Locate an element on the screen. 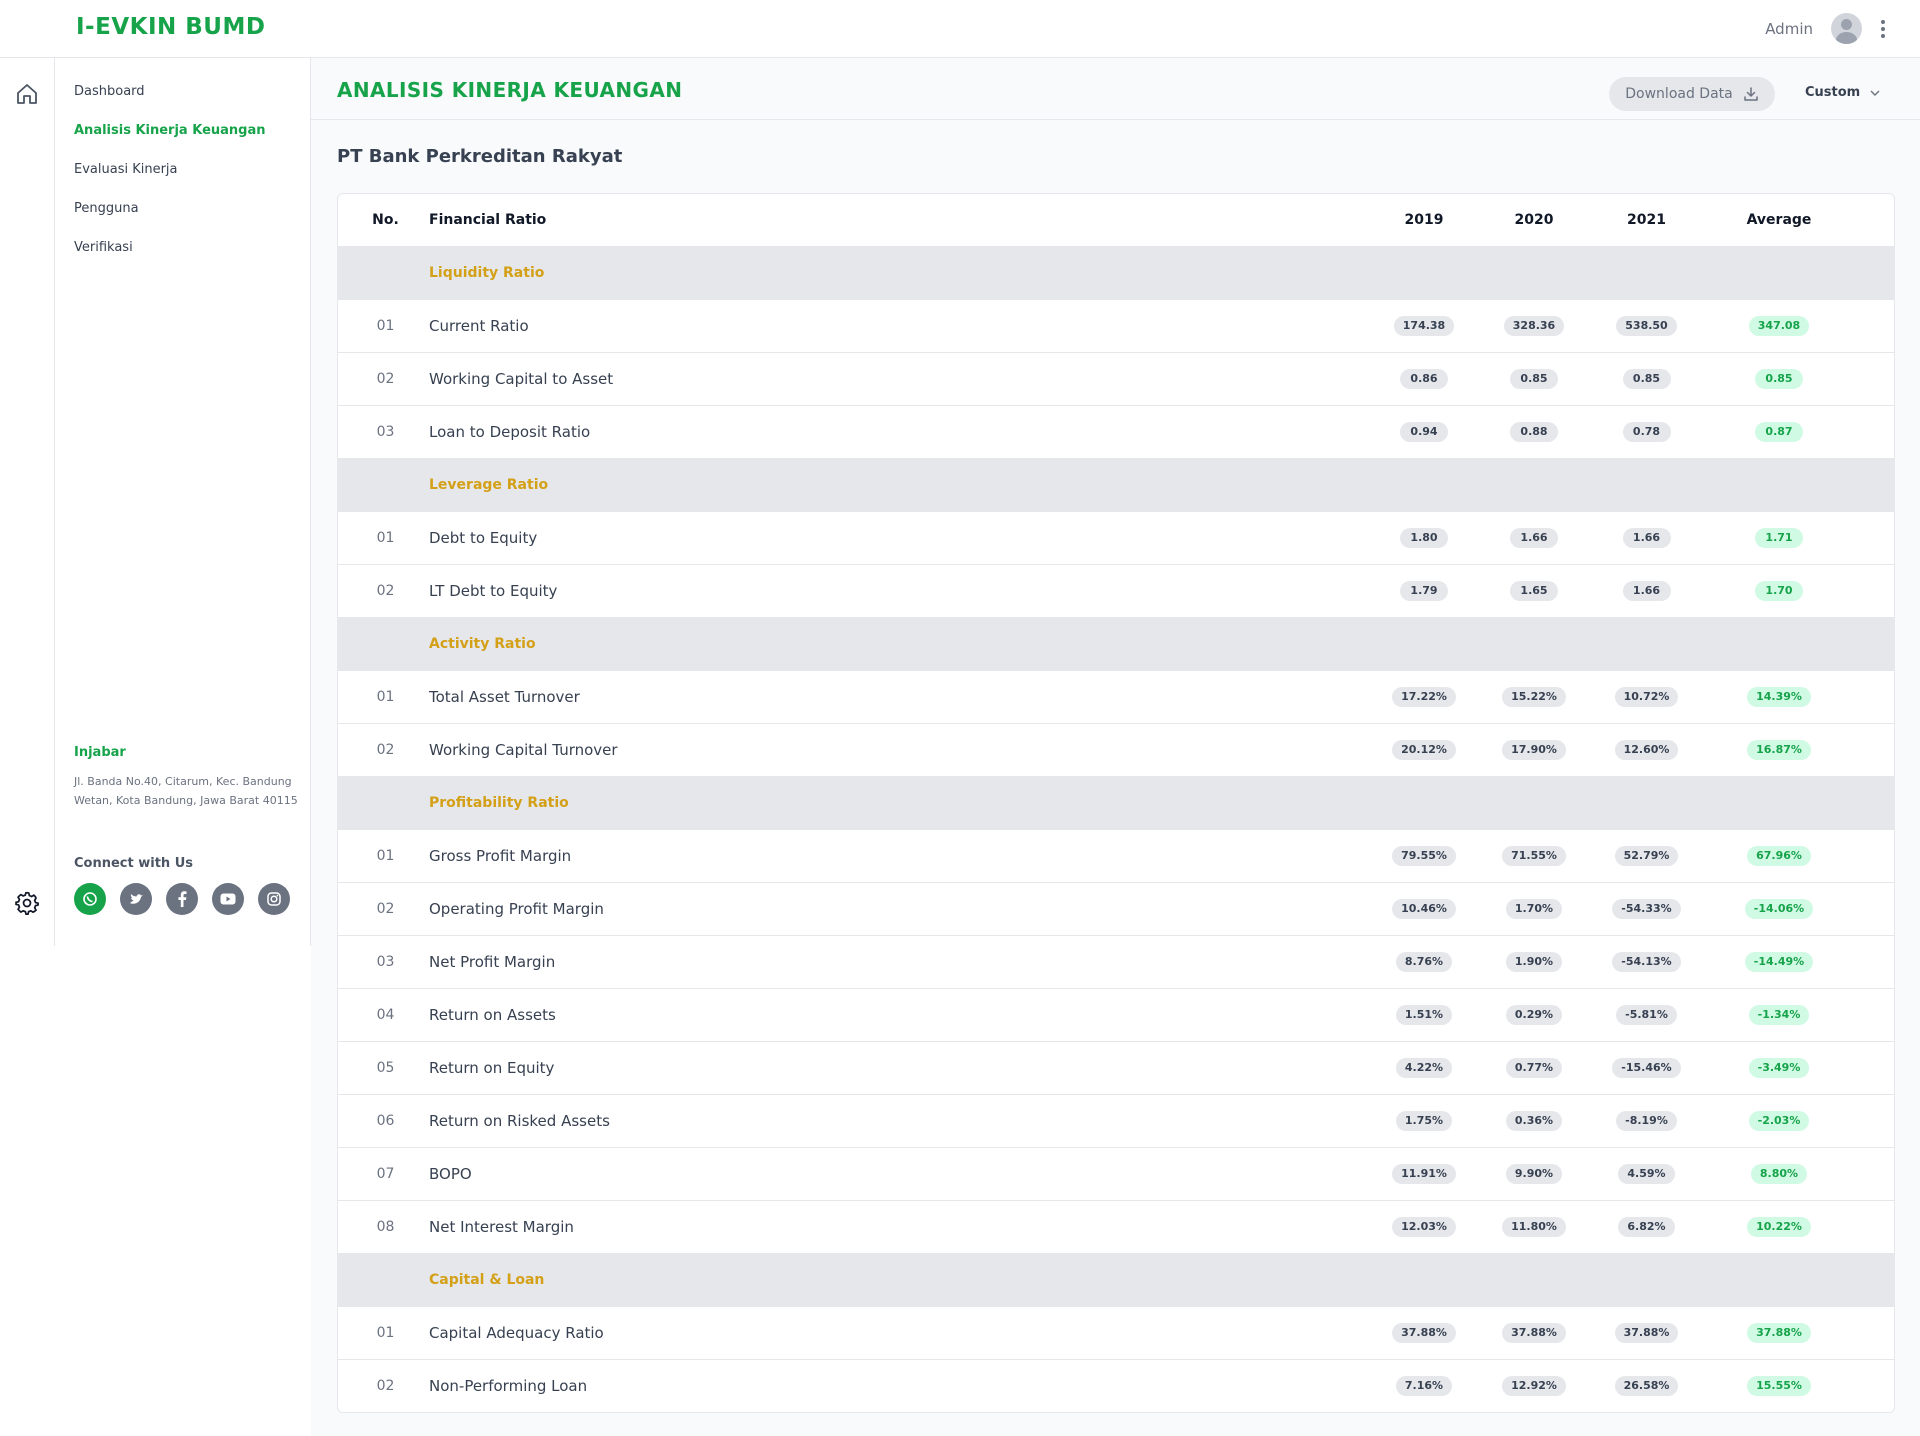 This screenshot has width=1920, height=1436. row-number: 05 is located at coordinates (383, 1067).